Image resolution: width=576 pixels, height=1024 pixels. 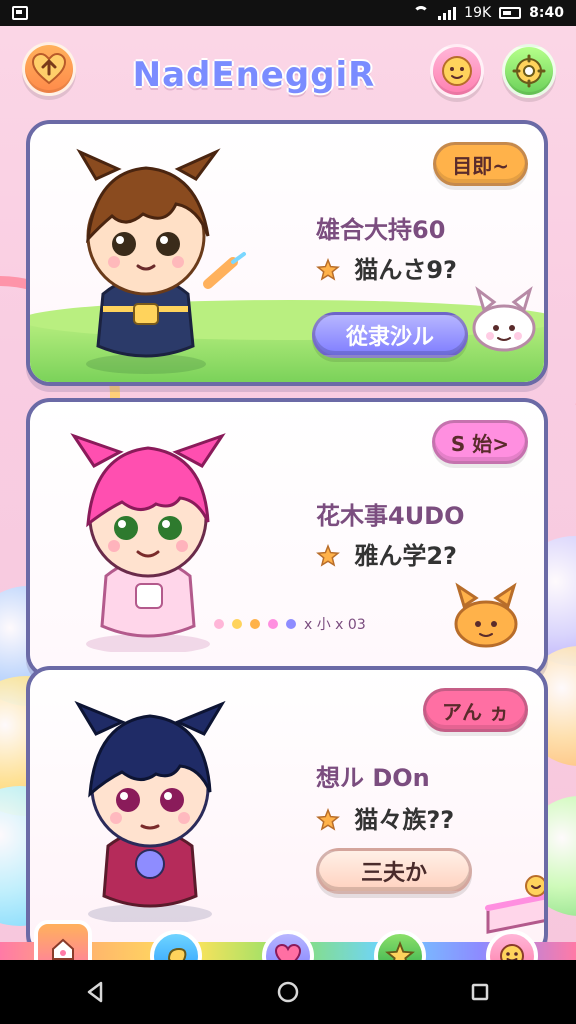 What do you see at coordinates (288, 951) in the screenshot?
I see `heart-icon` at bounding box center [288, 951].